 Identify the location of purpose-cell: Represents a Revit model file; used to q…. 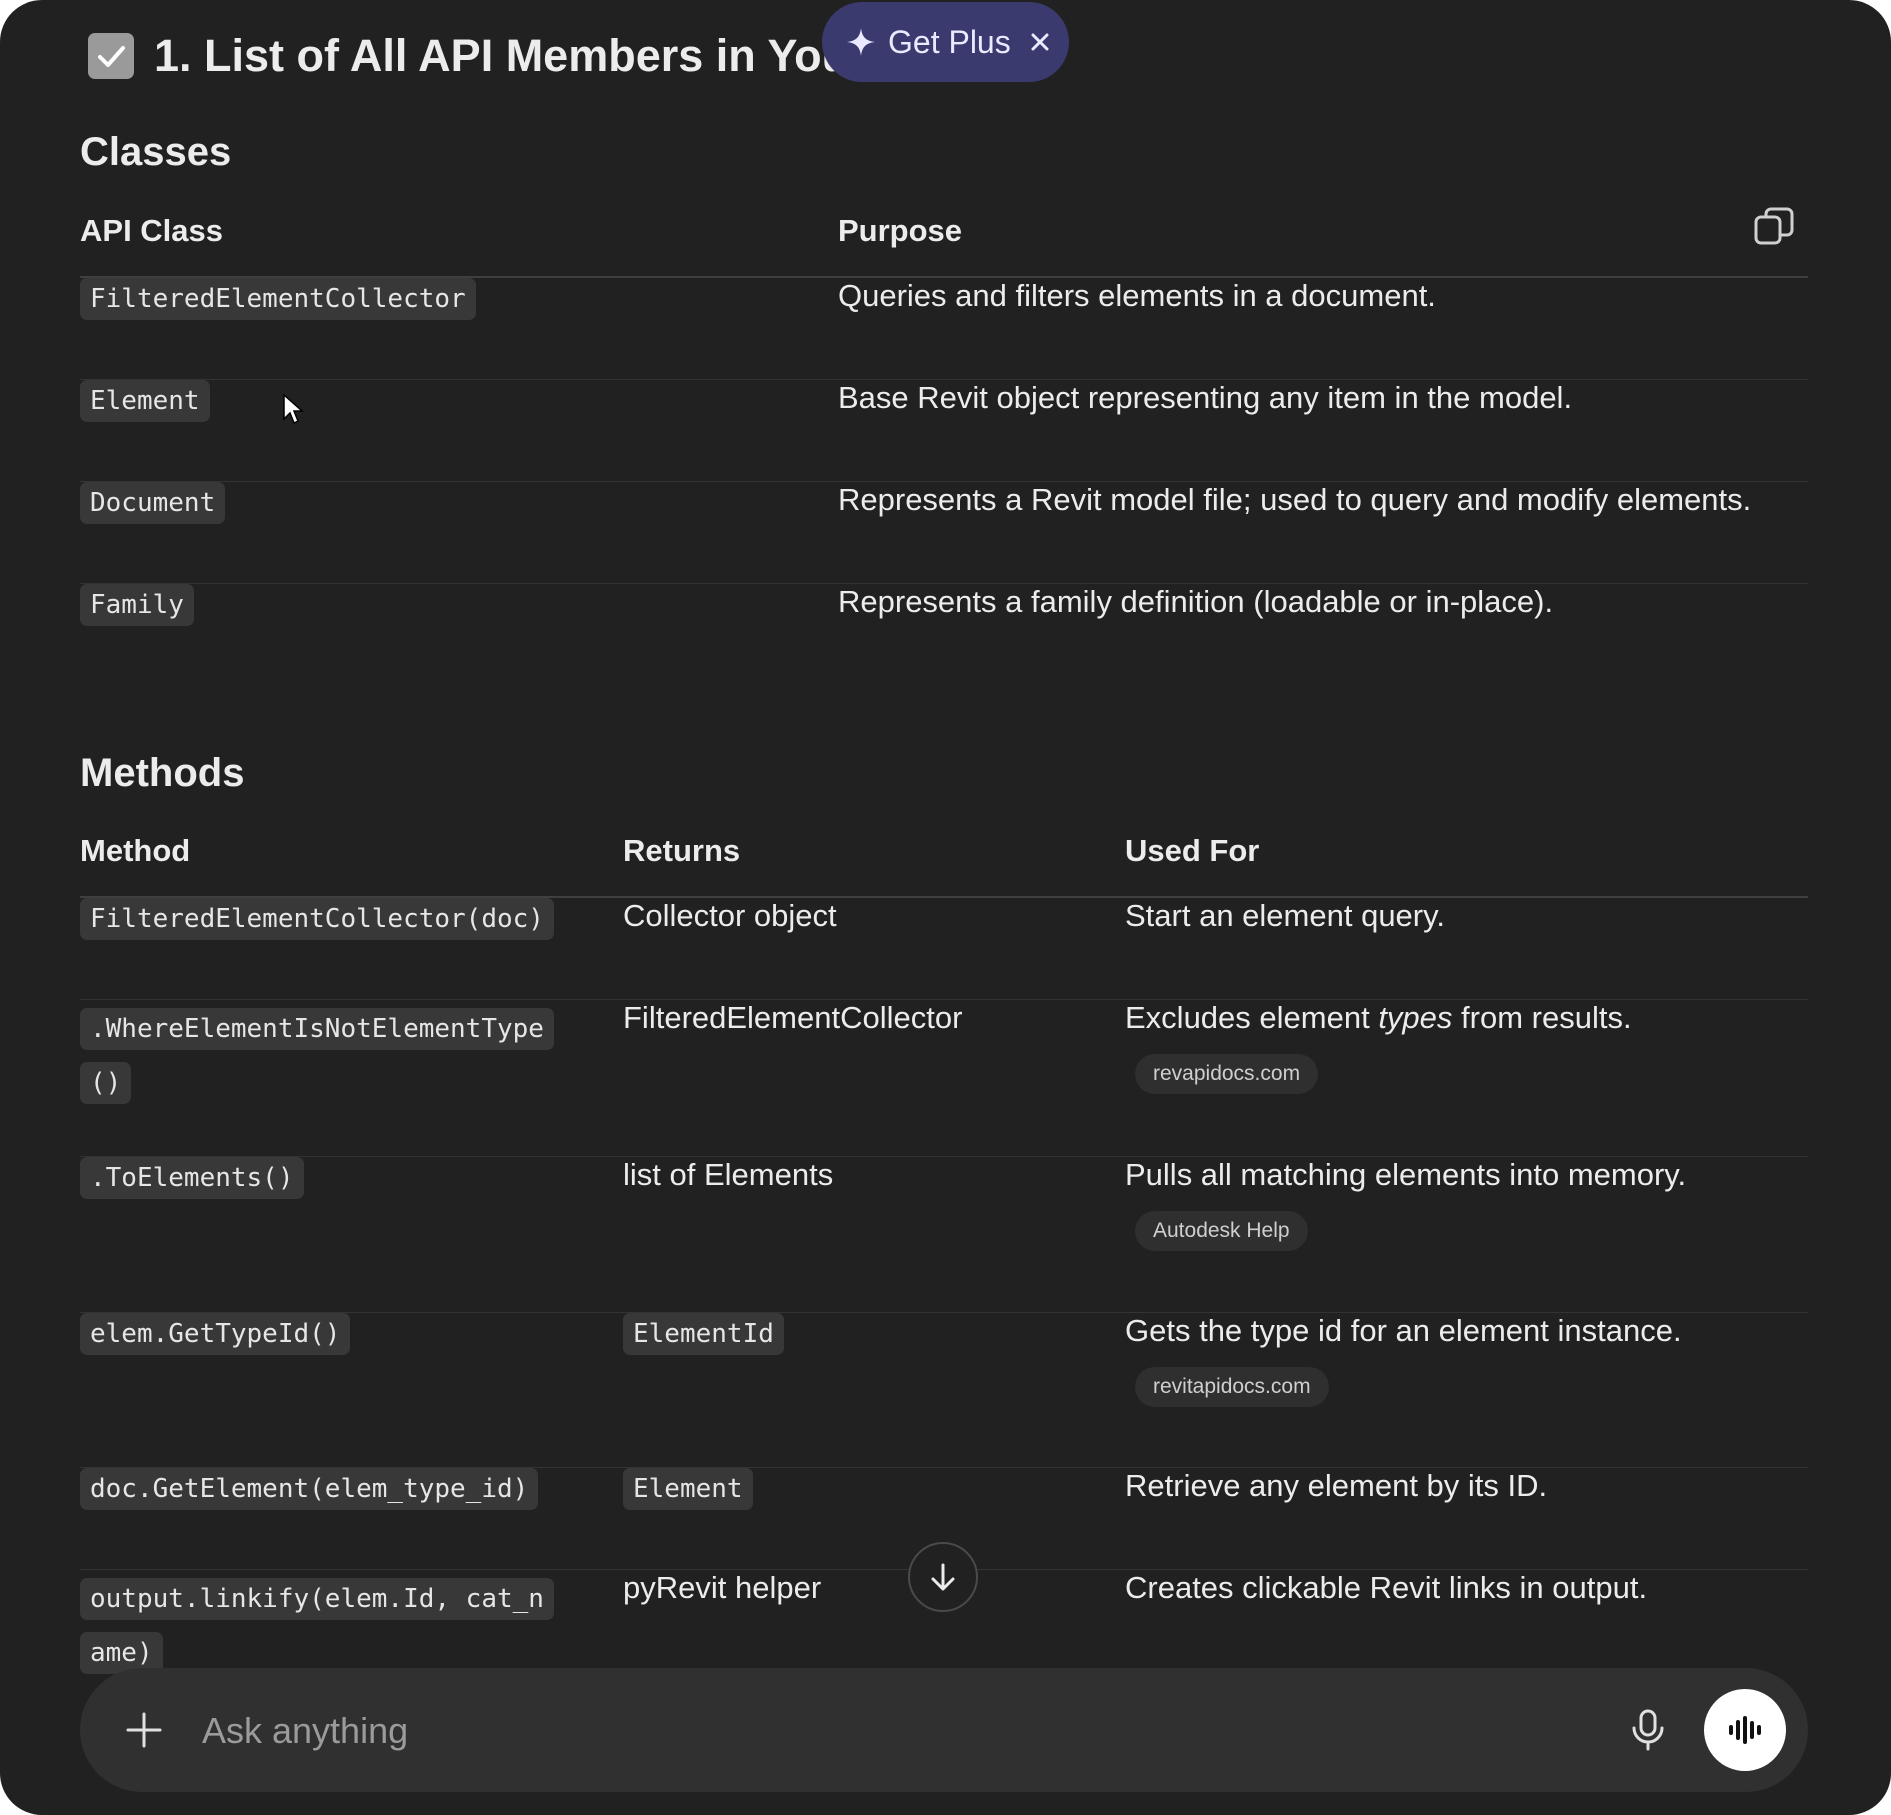
(1323, 532).